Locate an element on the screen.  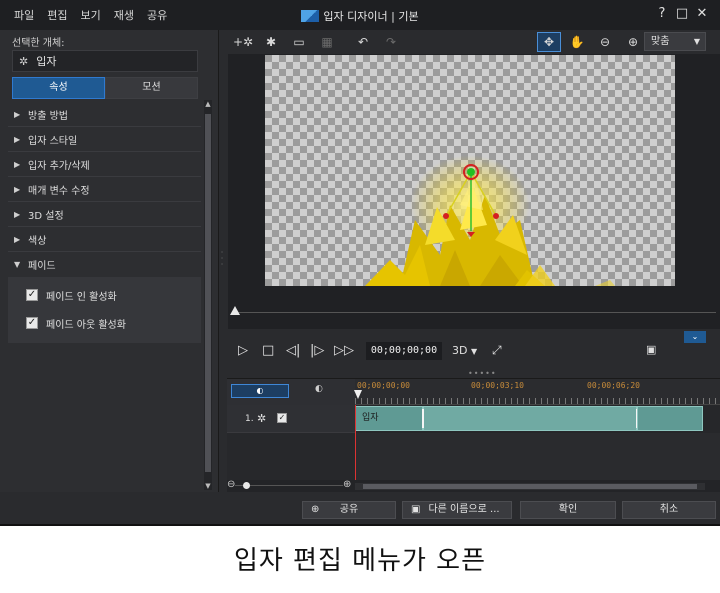
playhead-handle is located at coordinates (358, 394).